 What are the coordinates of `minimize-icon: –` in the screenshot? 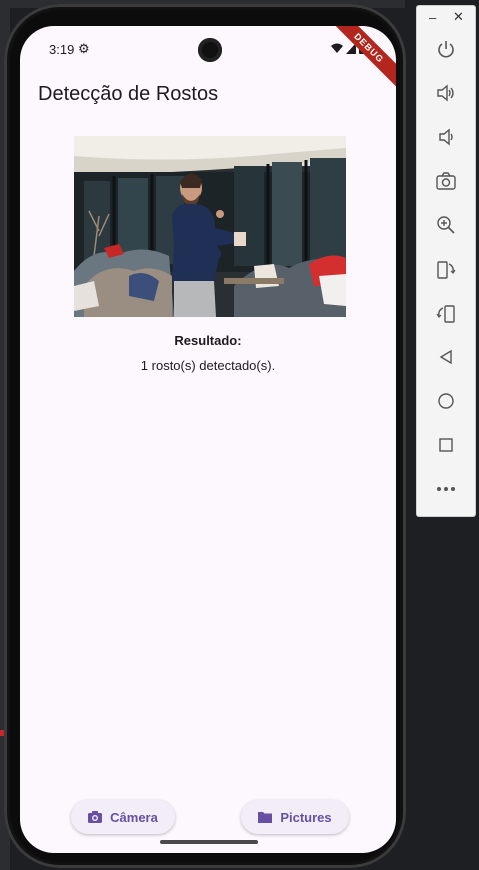 It's located at (432, 17).